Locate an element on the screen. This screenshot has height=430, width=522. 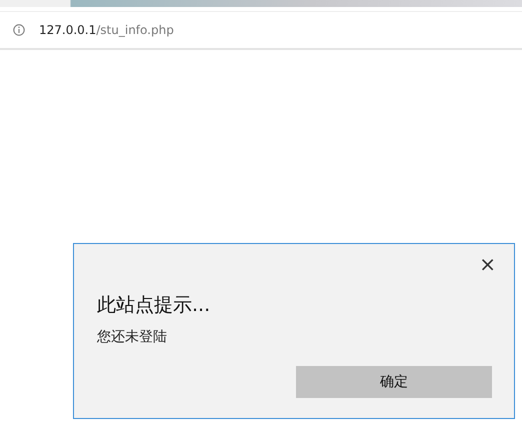
info-icon is located at coordinates (19, 30).